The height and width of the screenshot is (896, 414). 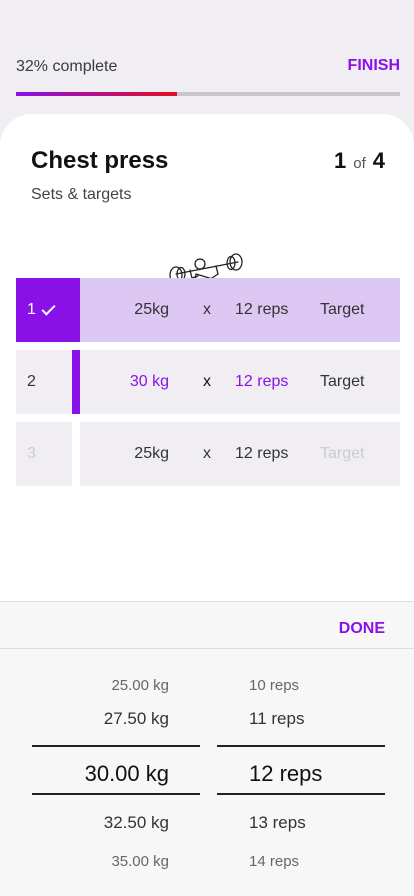 What do you see at coordinates (342, 382) in the screenshot?
I see `set-target-2: Target` at bounding box center [342, 382].